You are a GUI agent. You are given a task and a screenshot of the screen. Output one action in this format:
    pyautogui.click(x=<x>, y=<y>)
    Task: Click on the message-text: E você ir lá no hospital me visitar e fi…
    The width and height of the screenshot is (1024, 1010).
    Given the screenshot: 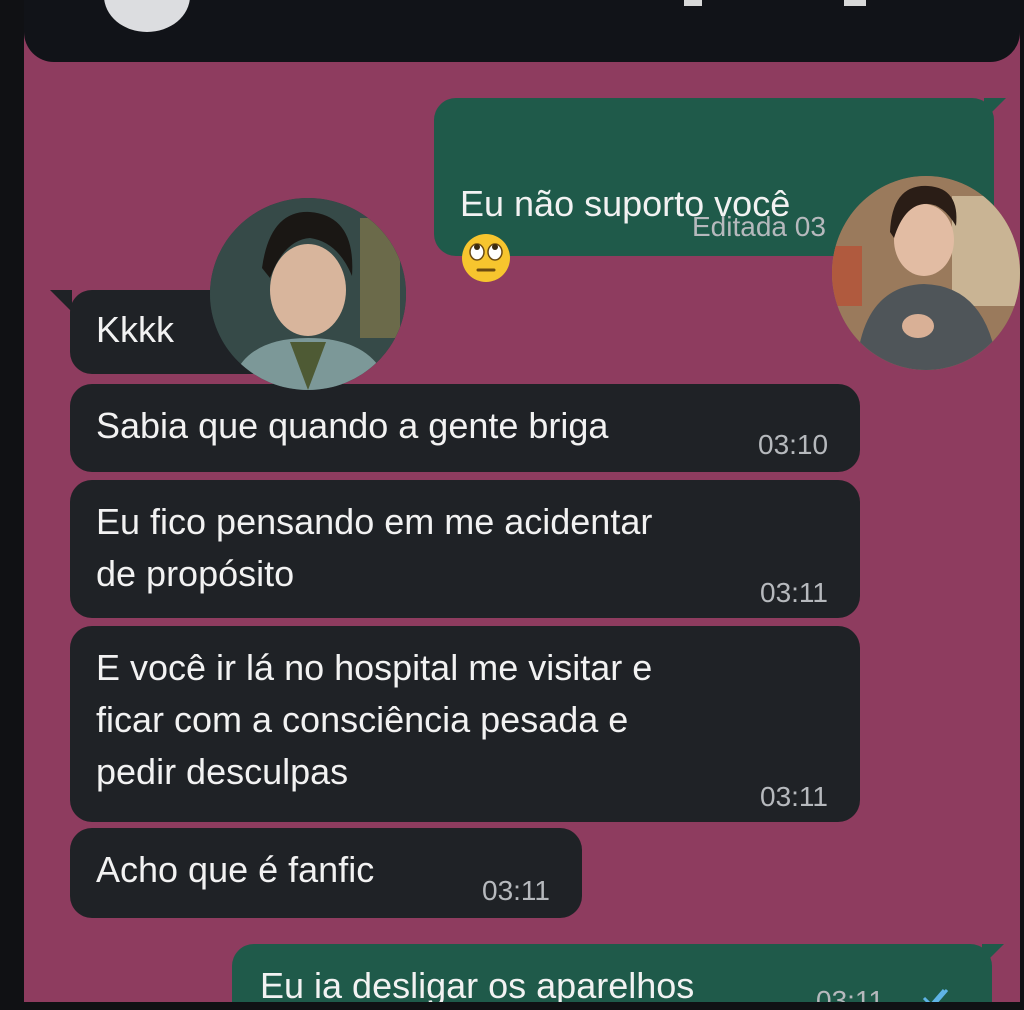 What is the action you would take?
    pyautogui.click(x=374, y=719)
    